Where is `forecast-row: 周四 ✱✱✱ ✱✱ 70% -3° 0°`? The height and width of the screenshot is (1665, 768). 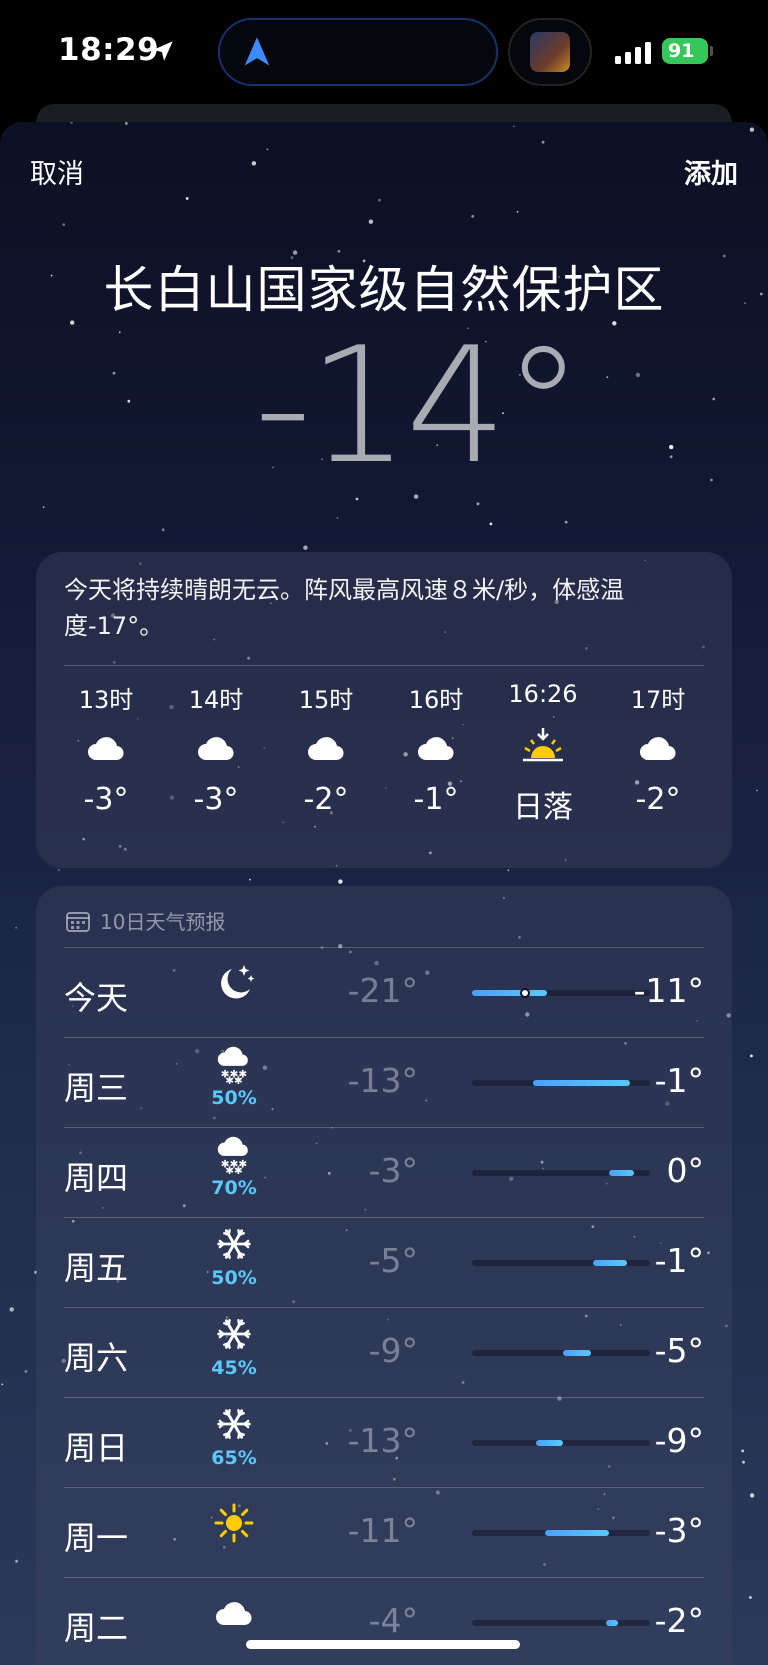 forecast-row: 周四 ✱✱✱ ✱✱ 70% -3° 0° is located at coordinates (384, 1172).